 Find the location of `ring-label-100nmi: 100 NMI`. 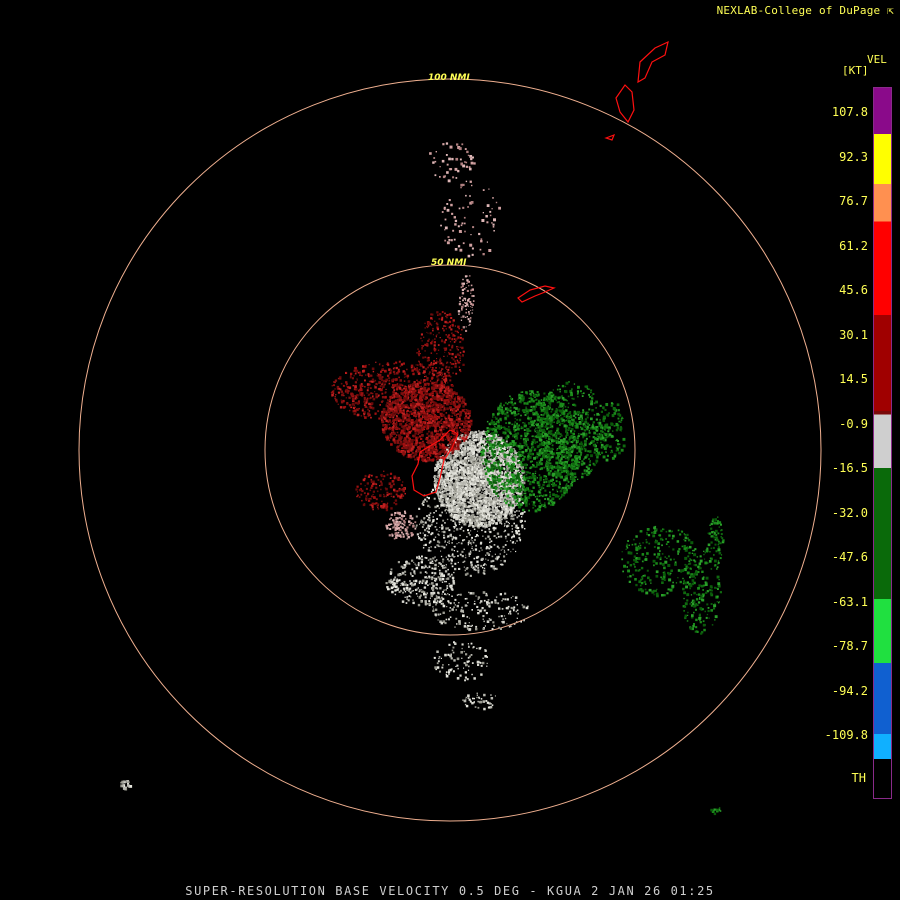

ring-label-100nmi: 100 NMI is located at coordinates (449, 78).